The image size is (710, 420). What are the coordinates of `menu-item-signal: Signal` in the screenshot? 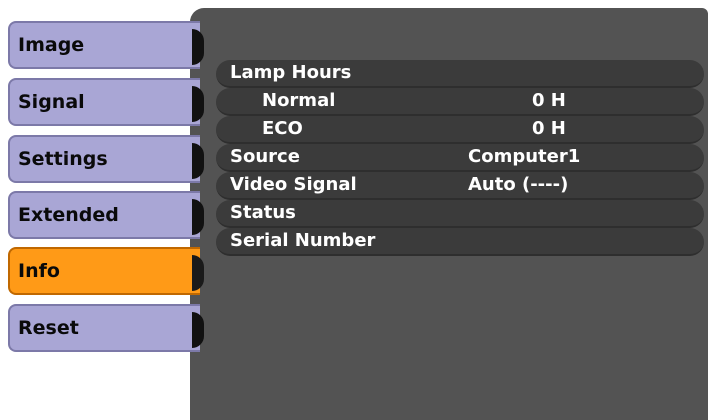 It's located at (106, 102).